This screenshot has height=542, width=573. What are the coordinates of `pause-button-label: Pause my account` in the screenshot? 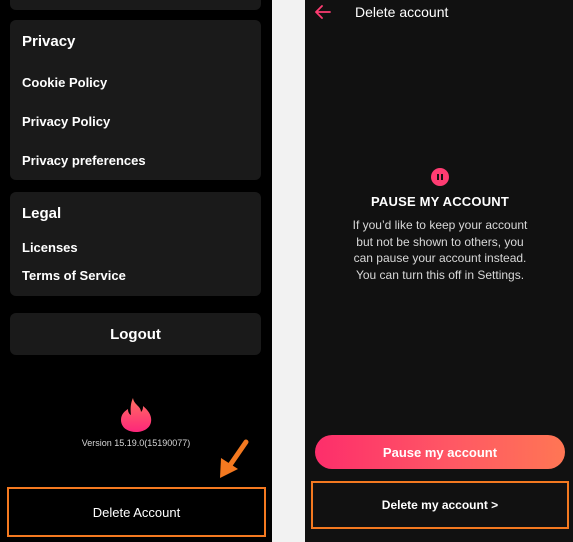 It's located at (440, 452).